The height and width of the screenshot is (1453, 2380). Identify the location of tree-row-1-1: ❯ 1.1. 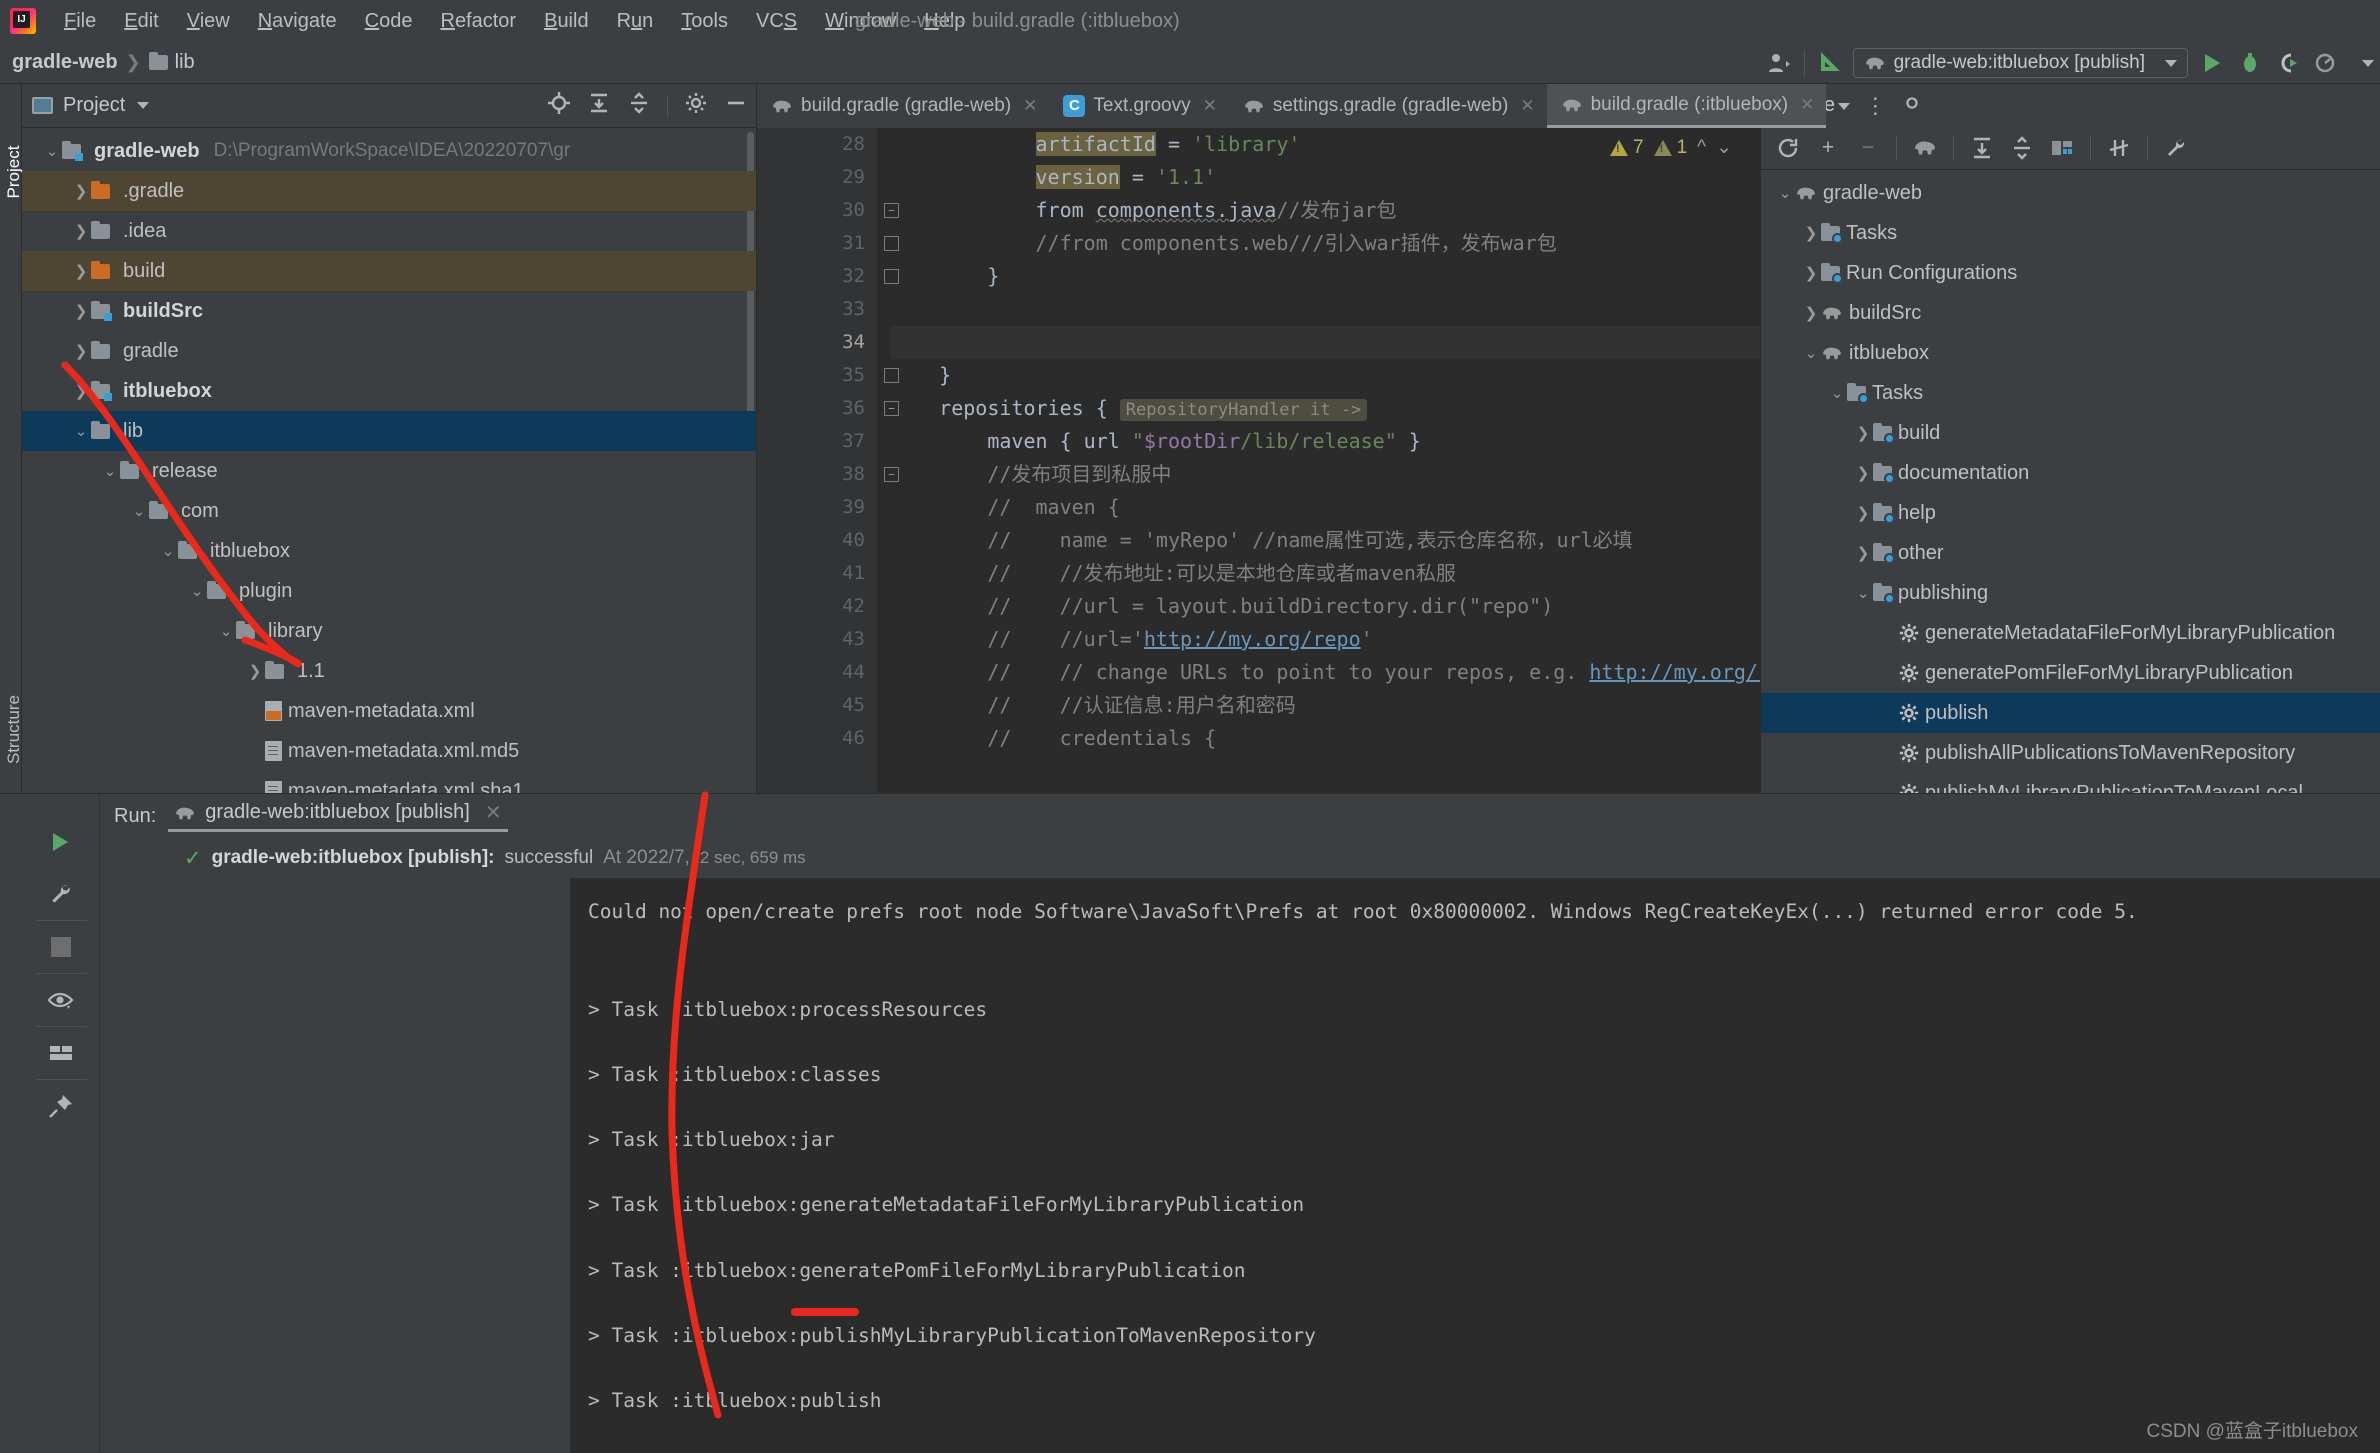
(389, 671).